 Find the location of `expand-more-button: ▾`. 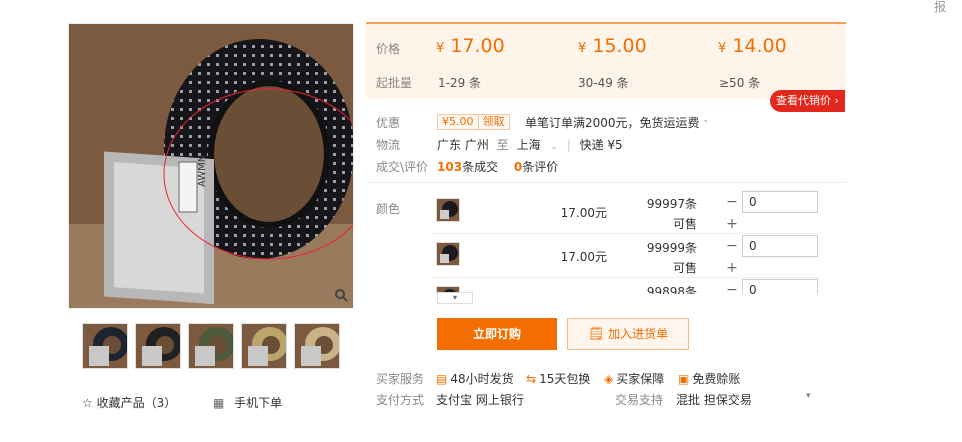

expand-more-button: ▾ is located at coordinates (455, 298).